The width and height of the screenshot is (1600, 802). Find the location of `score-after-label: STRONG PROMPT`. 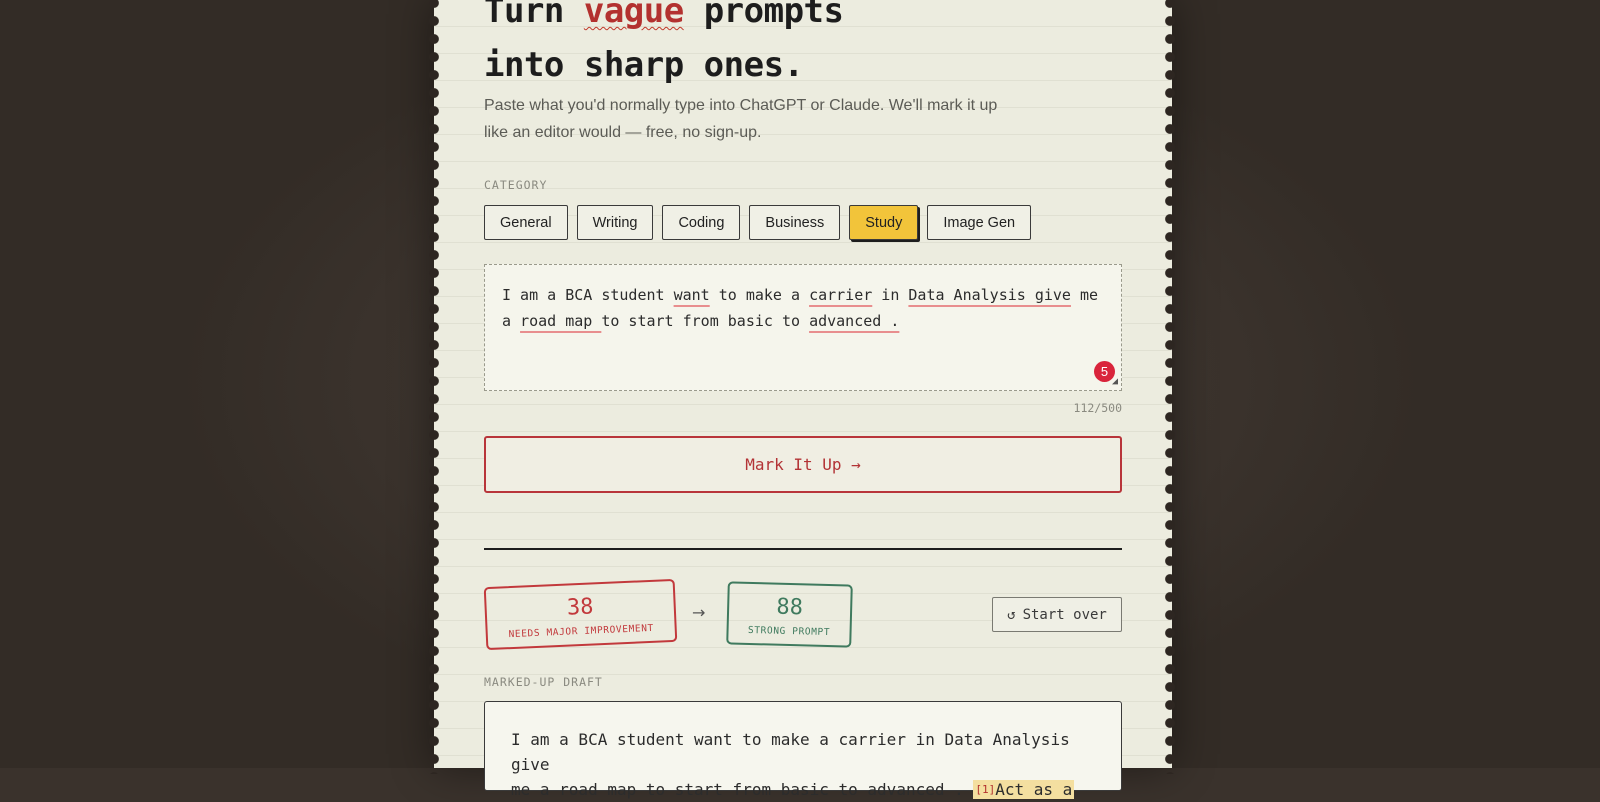

score-after-label: STRONG PROMPT is located at coordinates (789, 631).